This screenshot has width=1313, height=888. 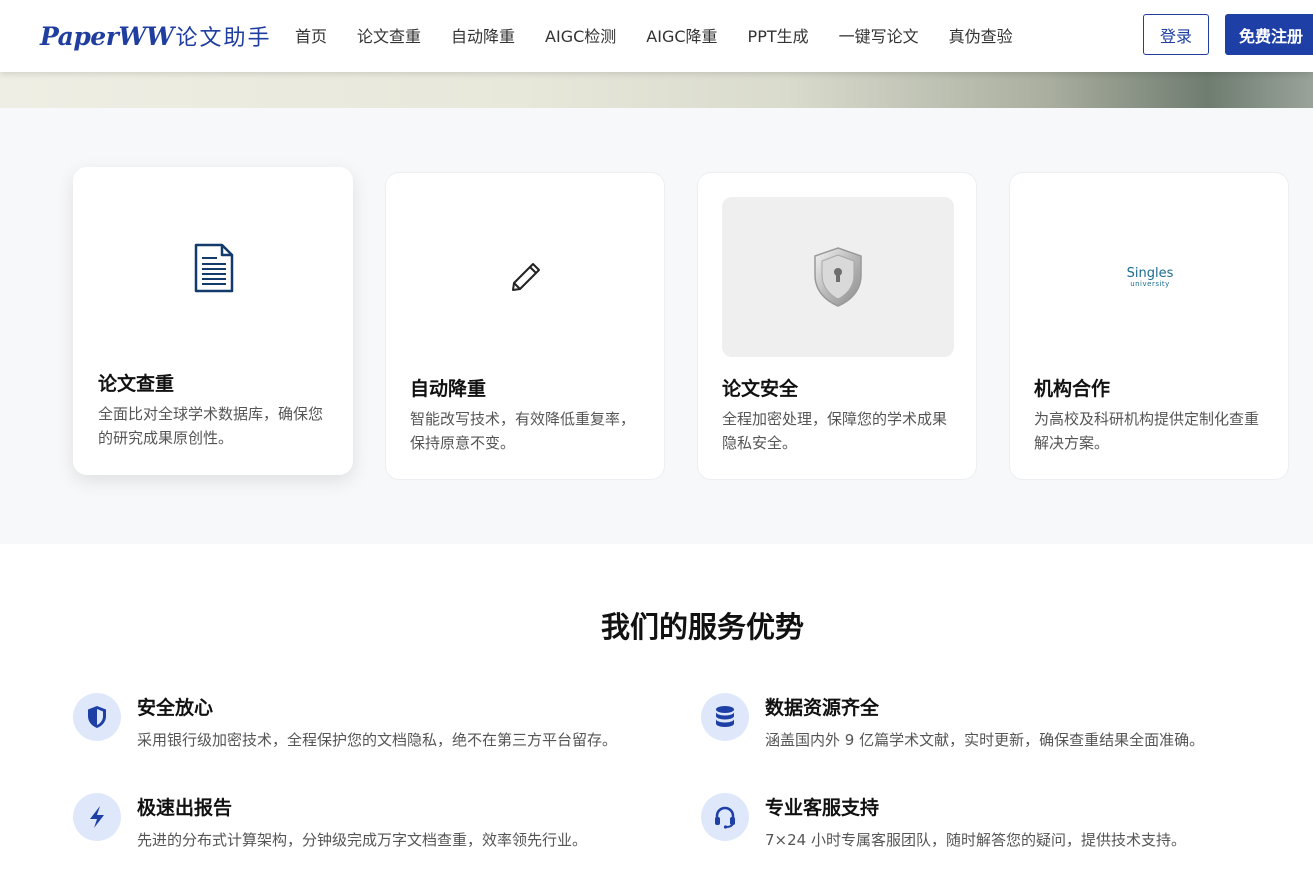 What do you see at coordinates (523, 431) in the screenshot?
I see `card-desc: 智能改写技术，有效降低重复率，保持原意不变。` at bounding box center [523, 431].